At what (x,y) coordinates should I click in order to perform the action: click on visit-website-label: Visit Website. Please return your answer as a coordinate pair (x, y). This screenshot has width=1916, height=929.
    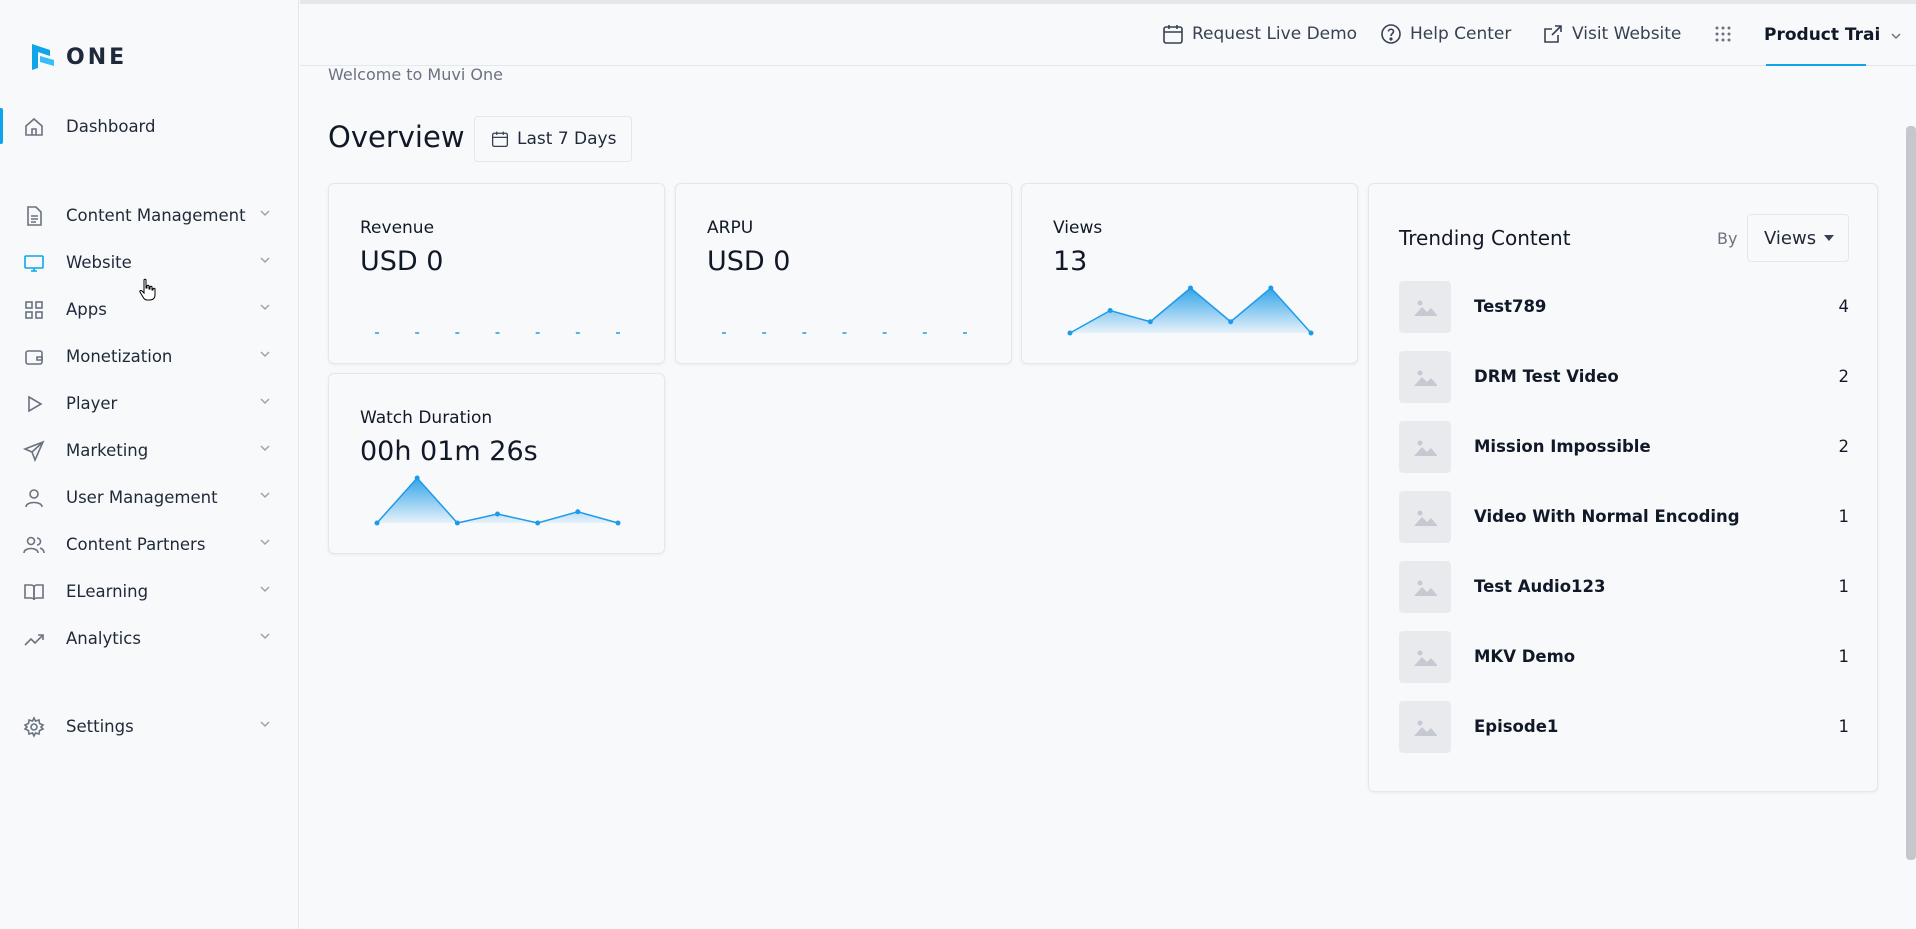
    Looking at the image, I should click on (1627, 34).